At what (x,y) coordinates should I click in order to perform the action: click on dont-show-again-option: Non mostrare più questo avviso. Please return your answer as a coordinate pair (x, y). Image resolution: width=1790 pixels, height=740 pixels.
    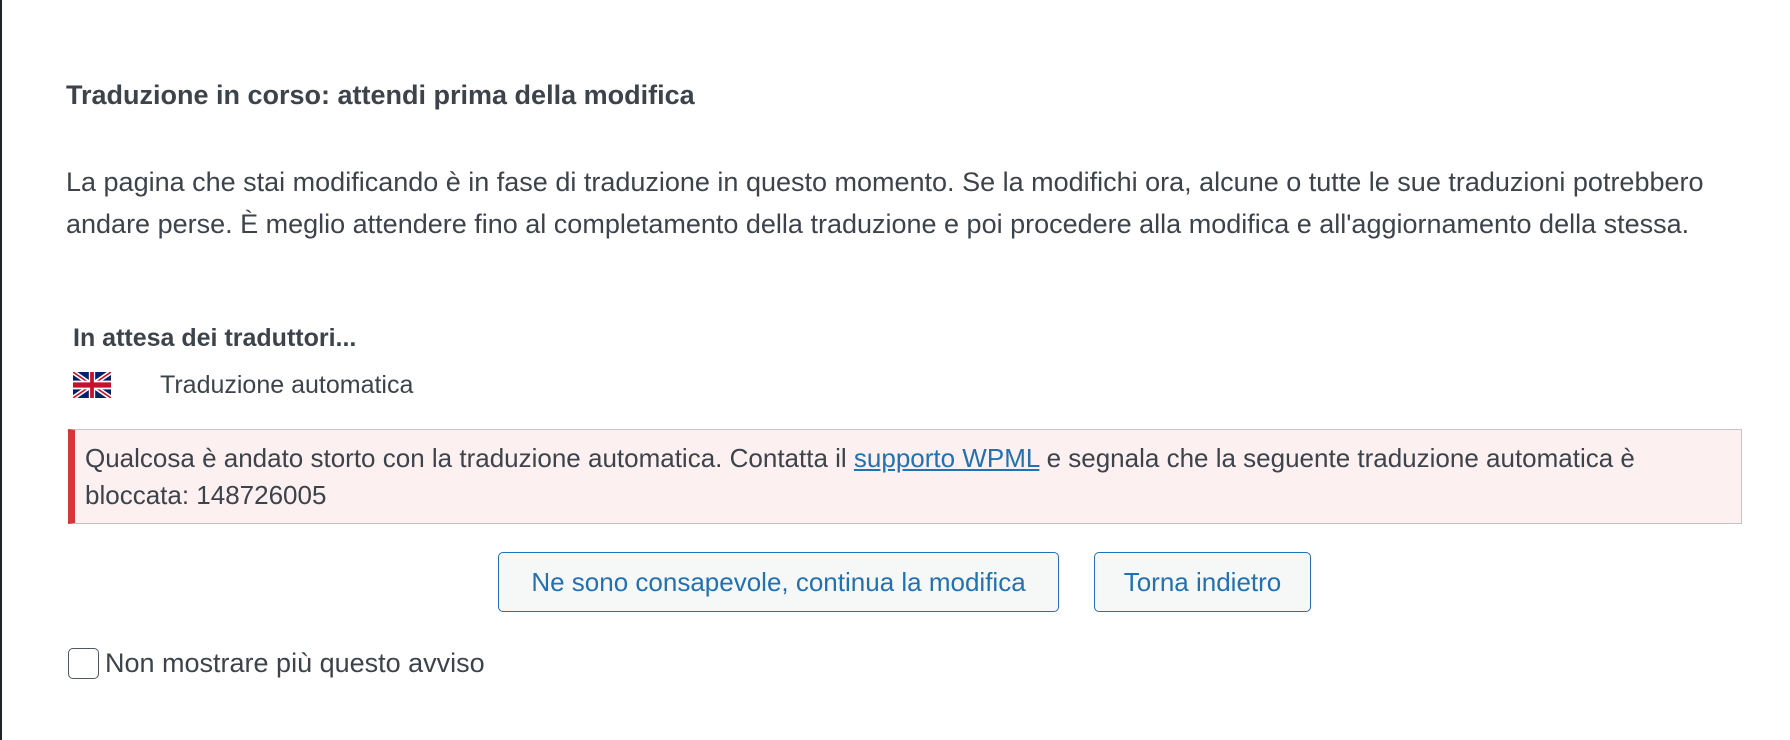
    Looking at the image, I should click on (276, 663).